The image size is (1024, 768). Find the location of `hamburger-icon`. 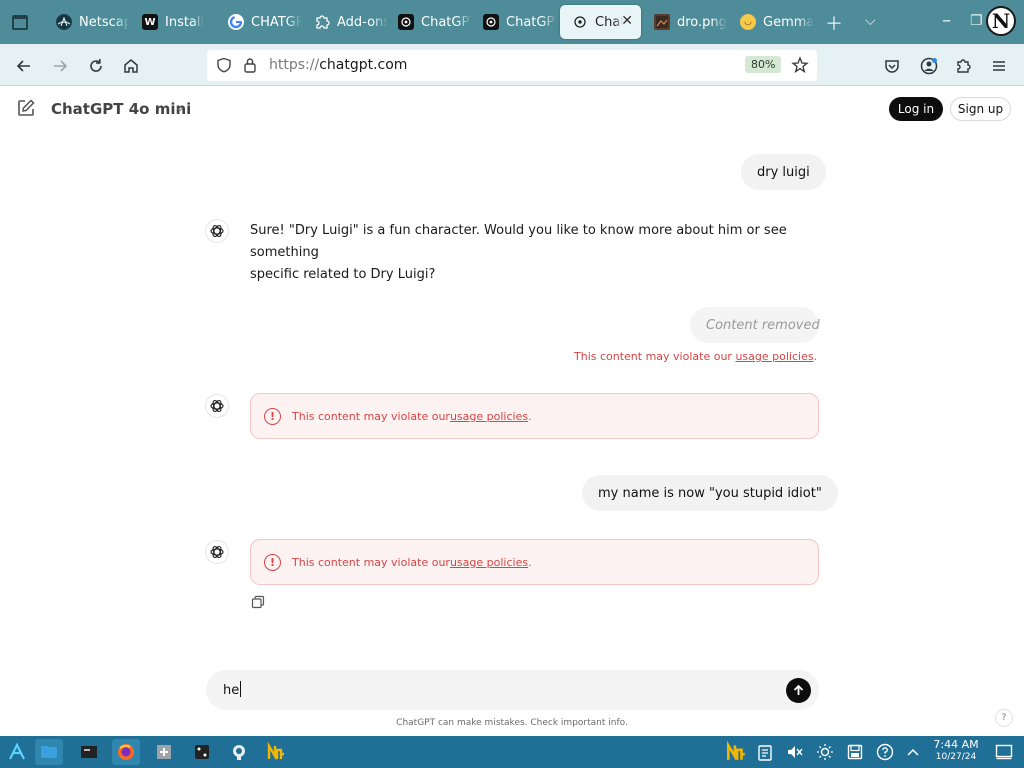

hamburger-icon is located at coordinates (999, 66).